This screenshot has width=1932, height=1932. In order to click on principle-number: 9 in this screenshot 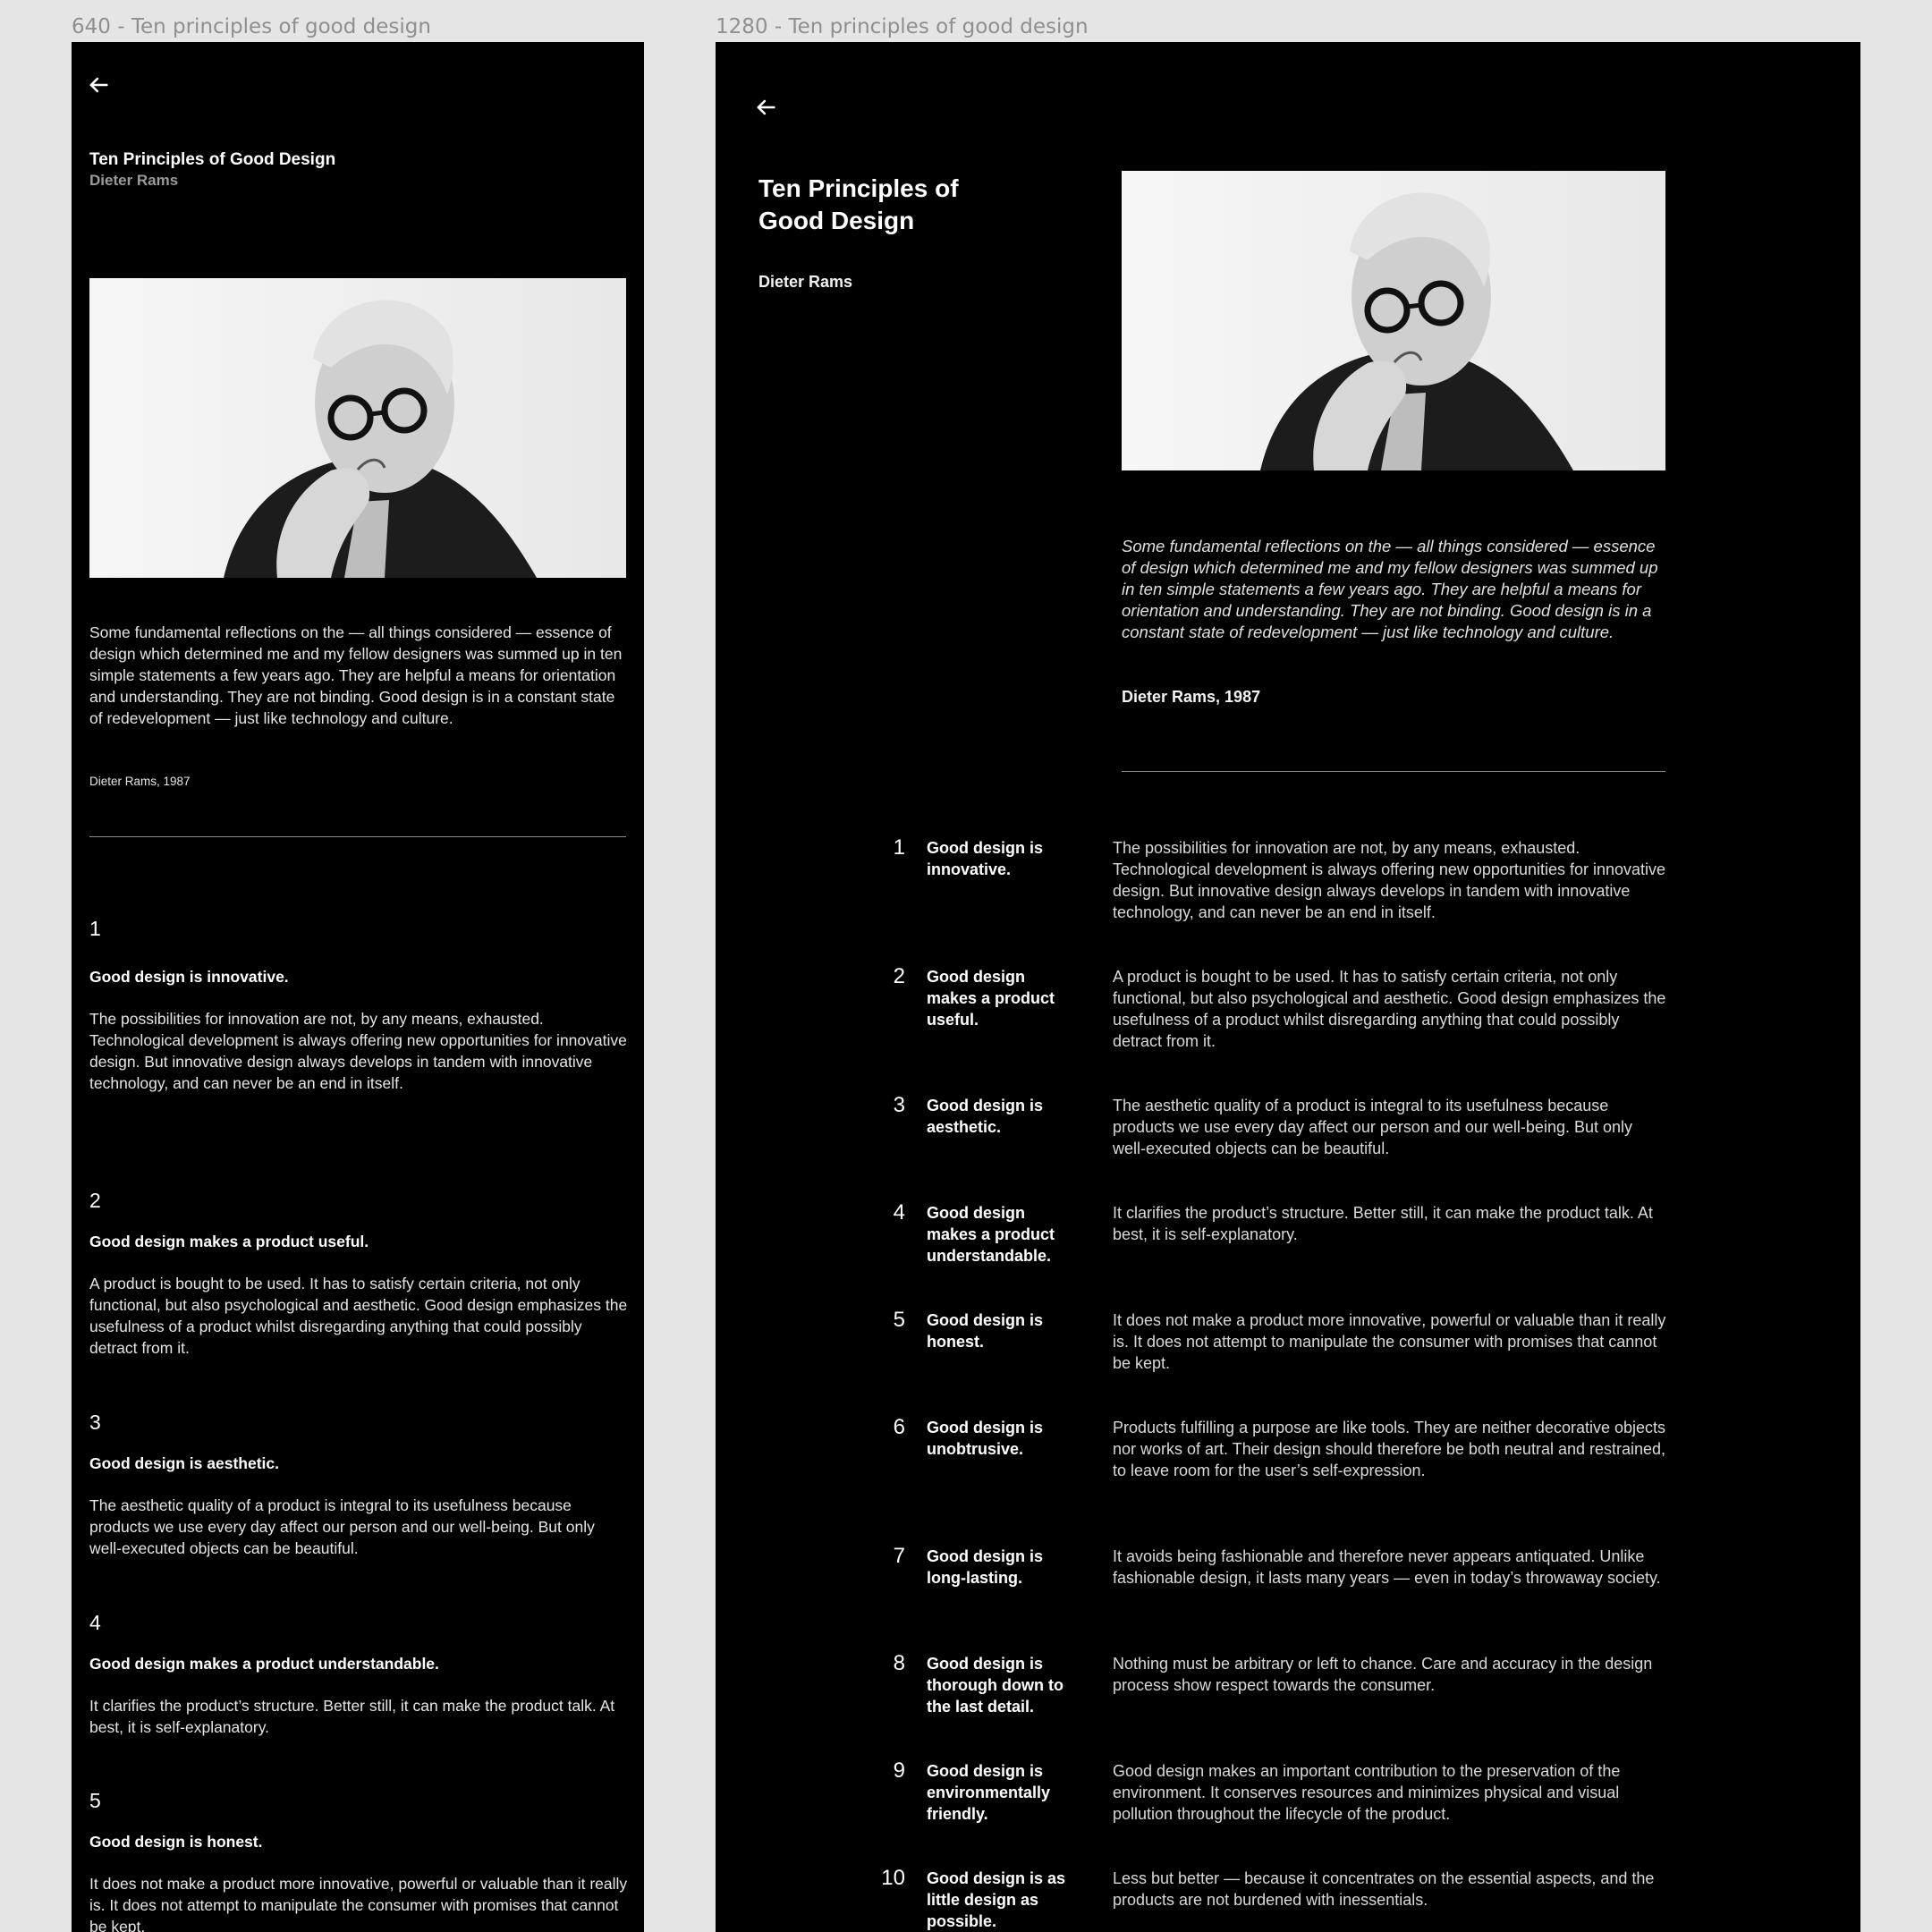, I will do `click(899, 1770)`.